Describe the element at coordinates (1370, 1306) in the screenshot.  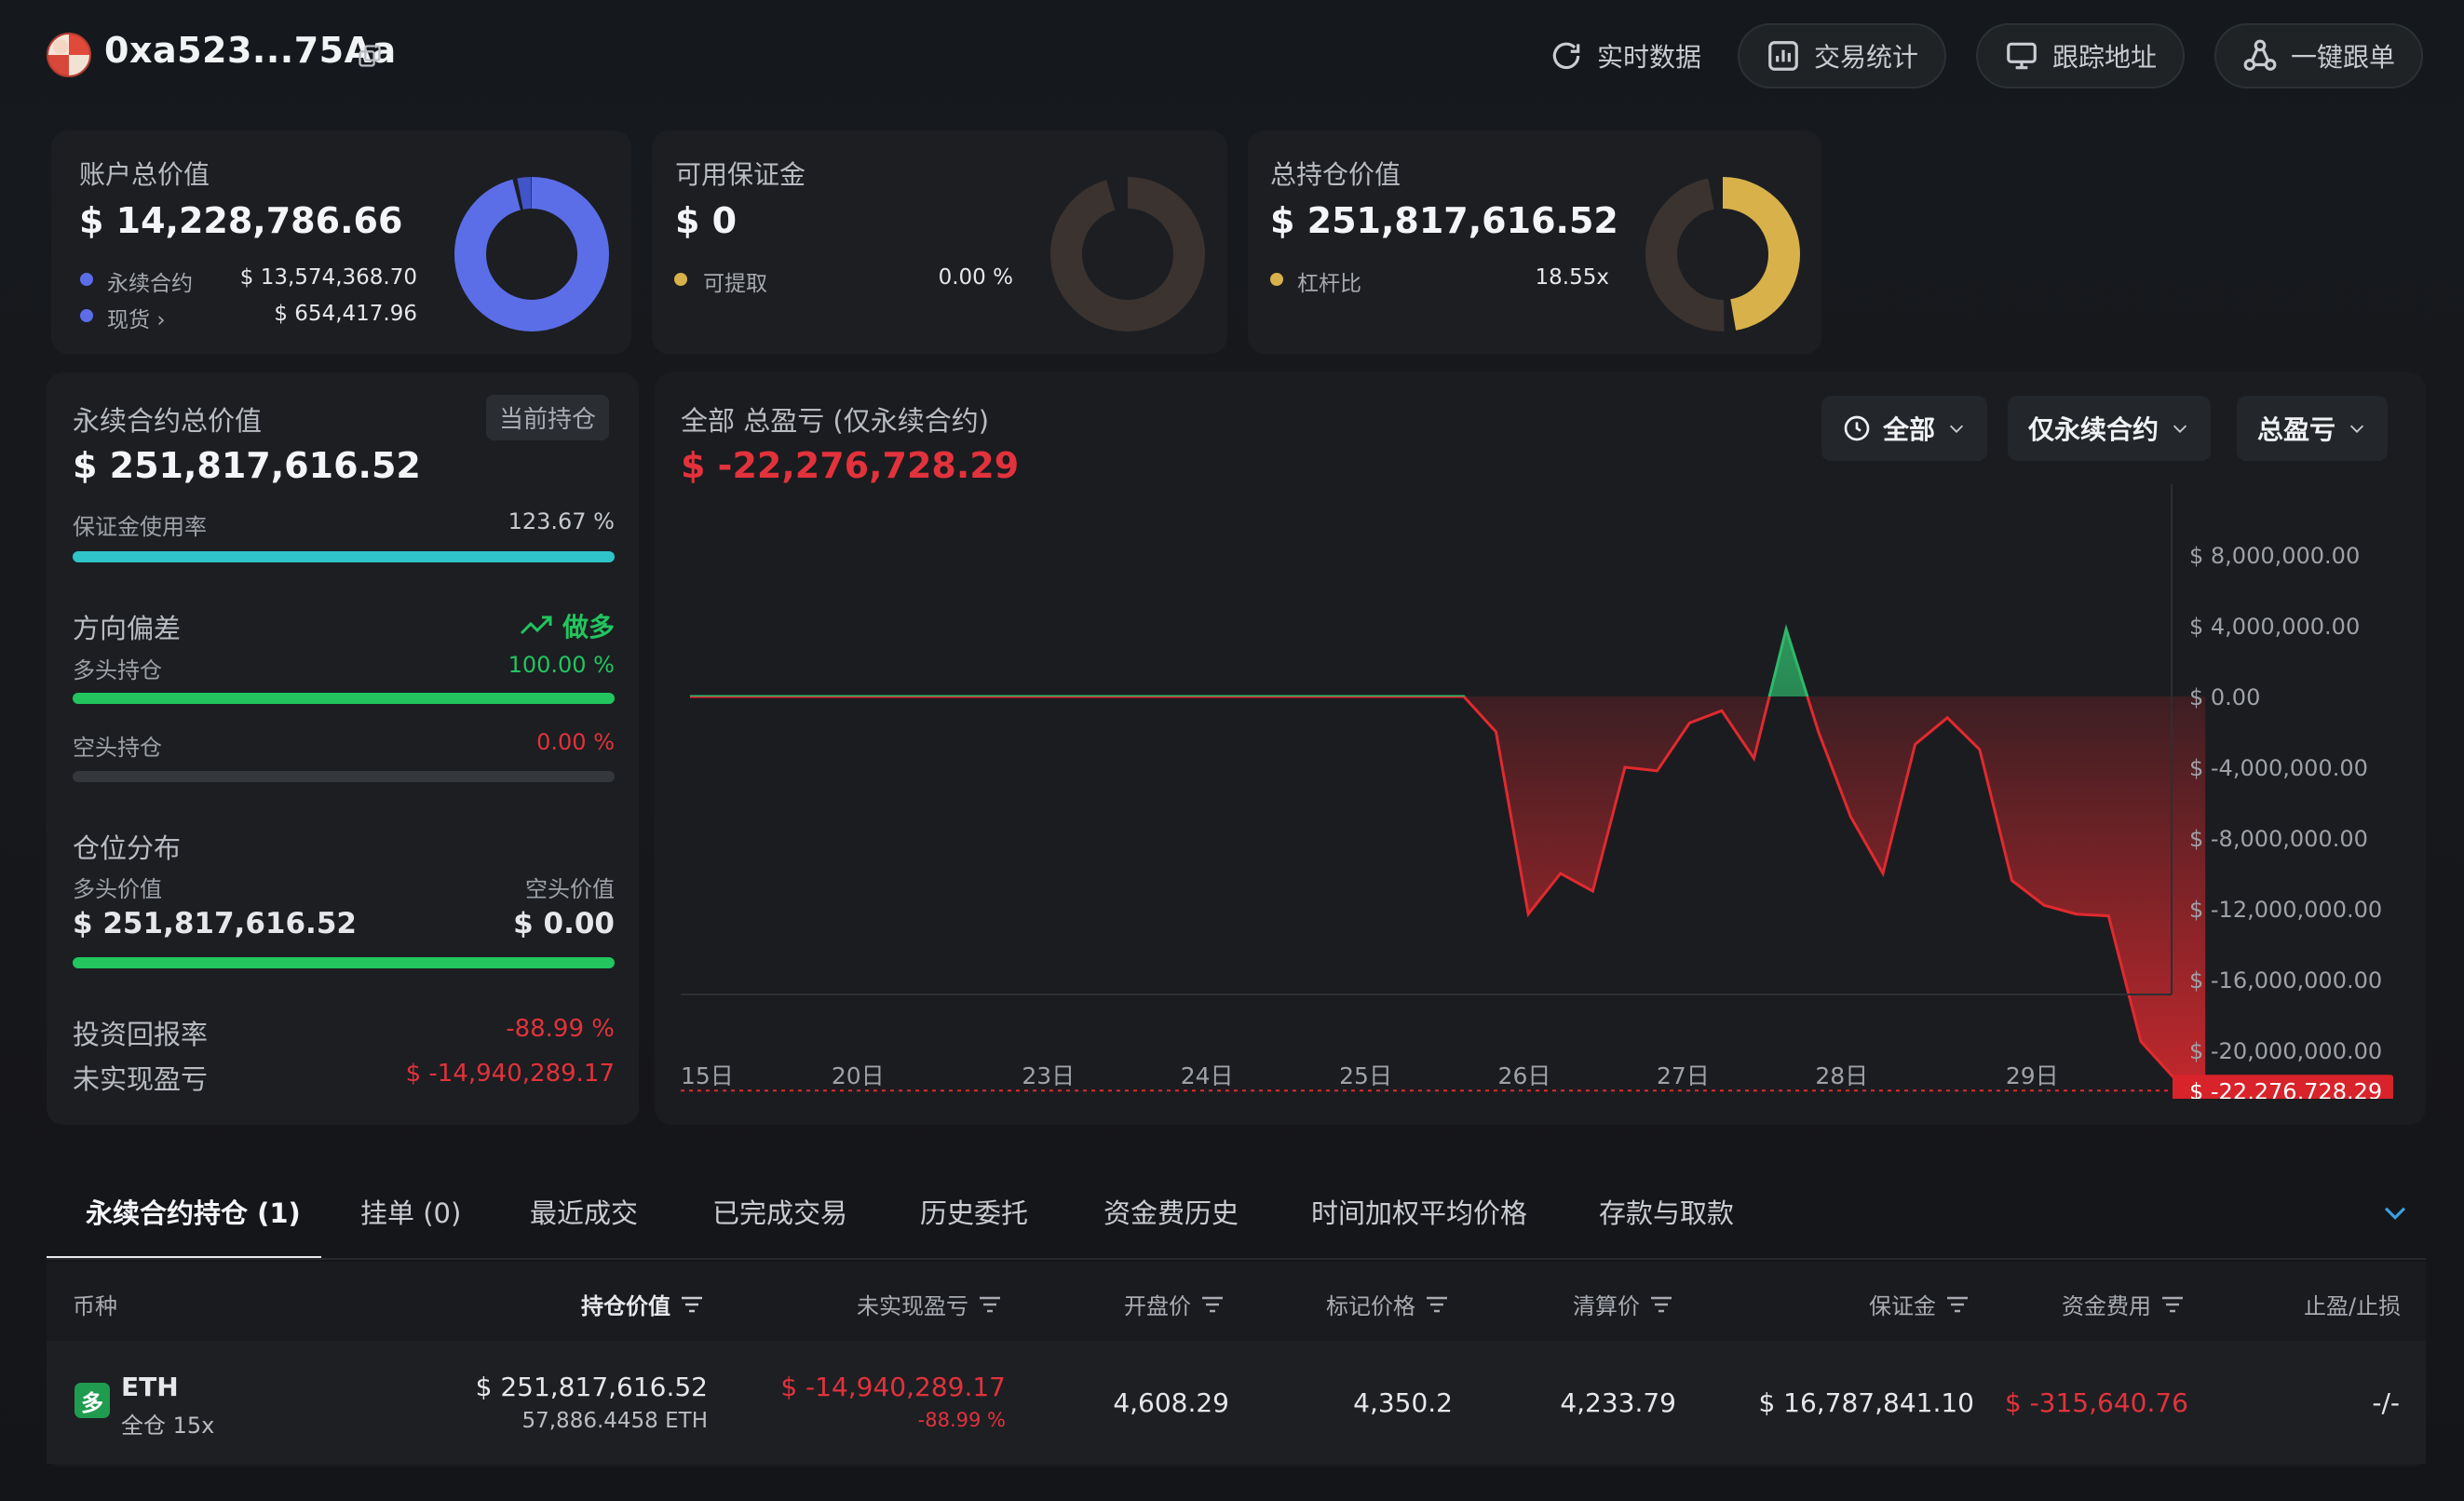
I see `th-mark-price-label: 标记价格` at that location.